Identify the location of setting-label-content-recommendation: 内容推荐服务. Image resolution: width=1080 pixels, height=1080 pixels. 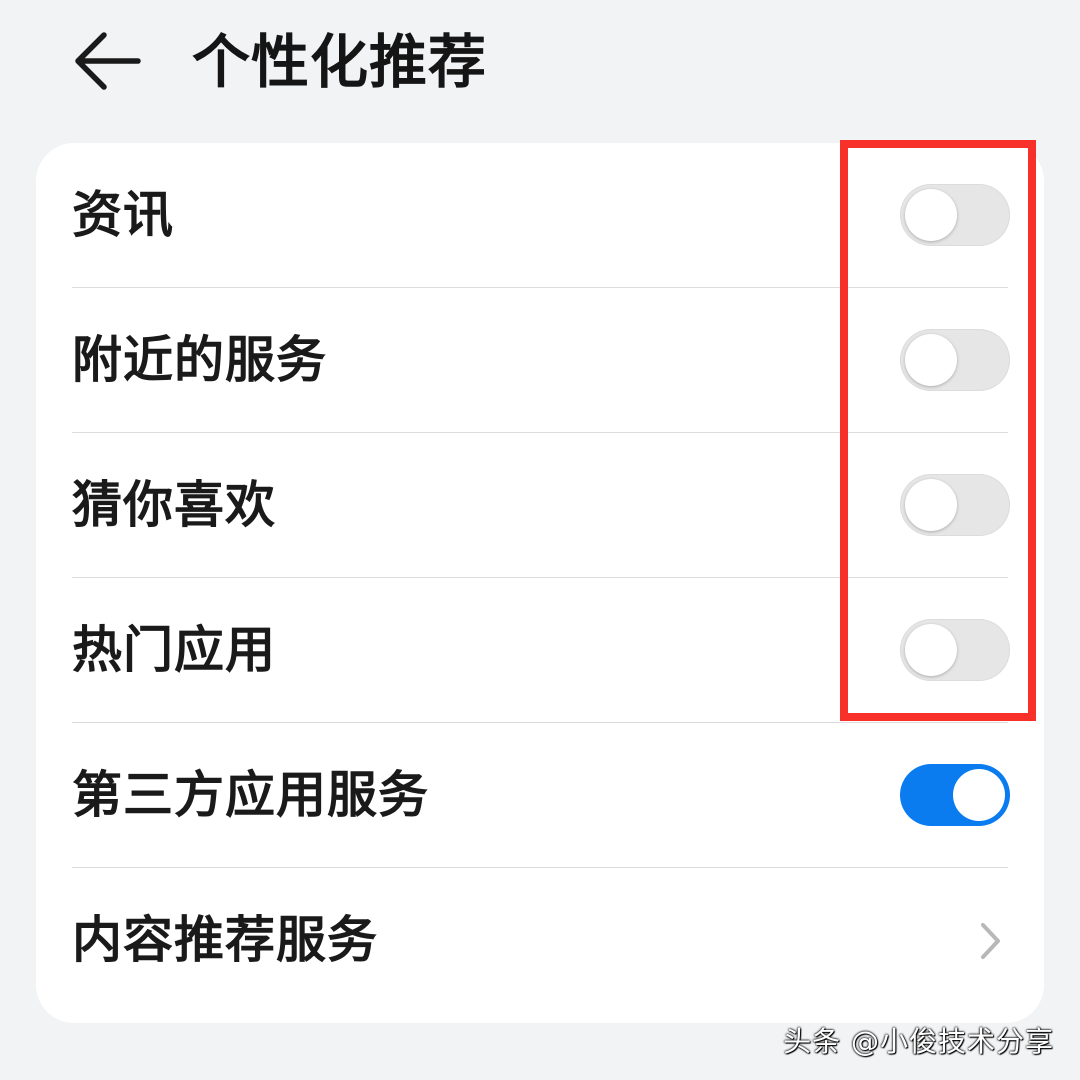
(225, 940).